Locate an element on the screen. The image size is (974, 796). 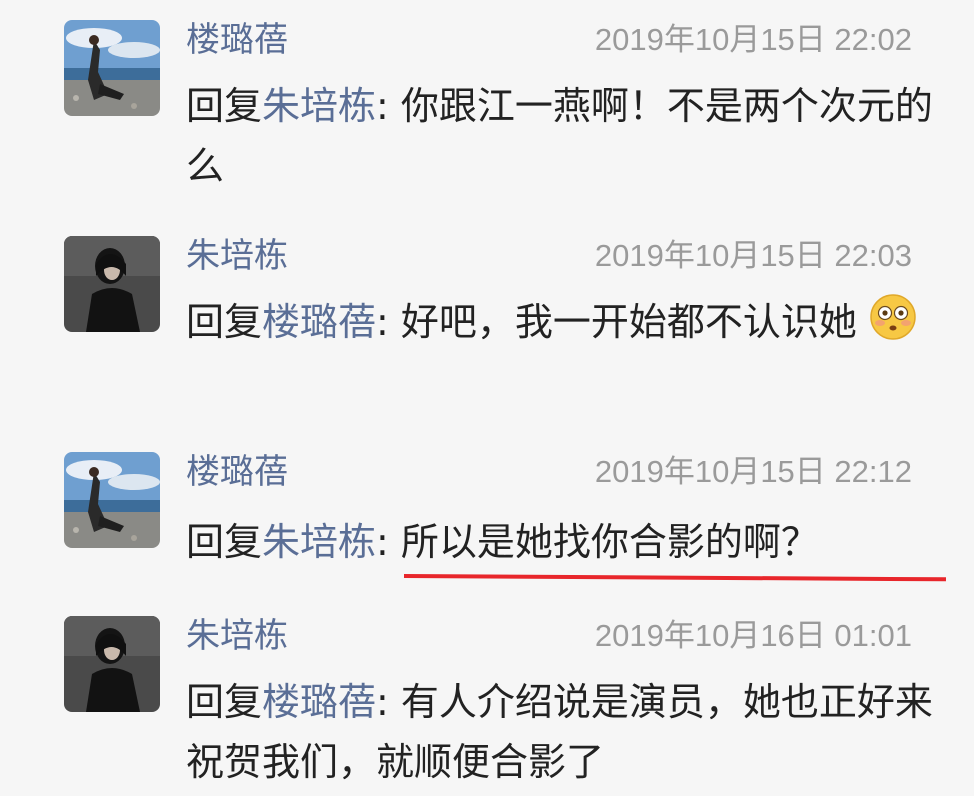
comment-text: 回复楼璐蓓: 好吧，我一开始都不认识她 is located at coordinates (560, 322).